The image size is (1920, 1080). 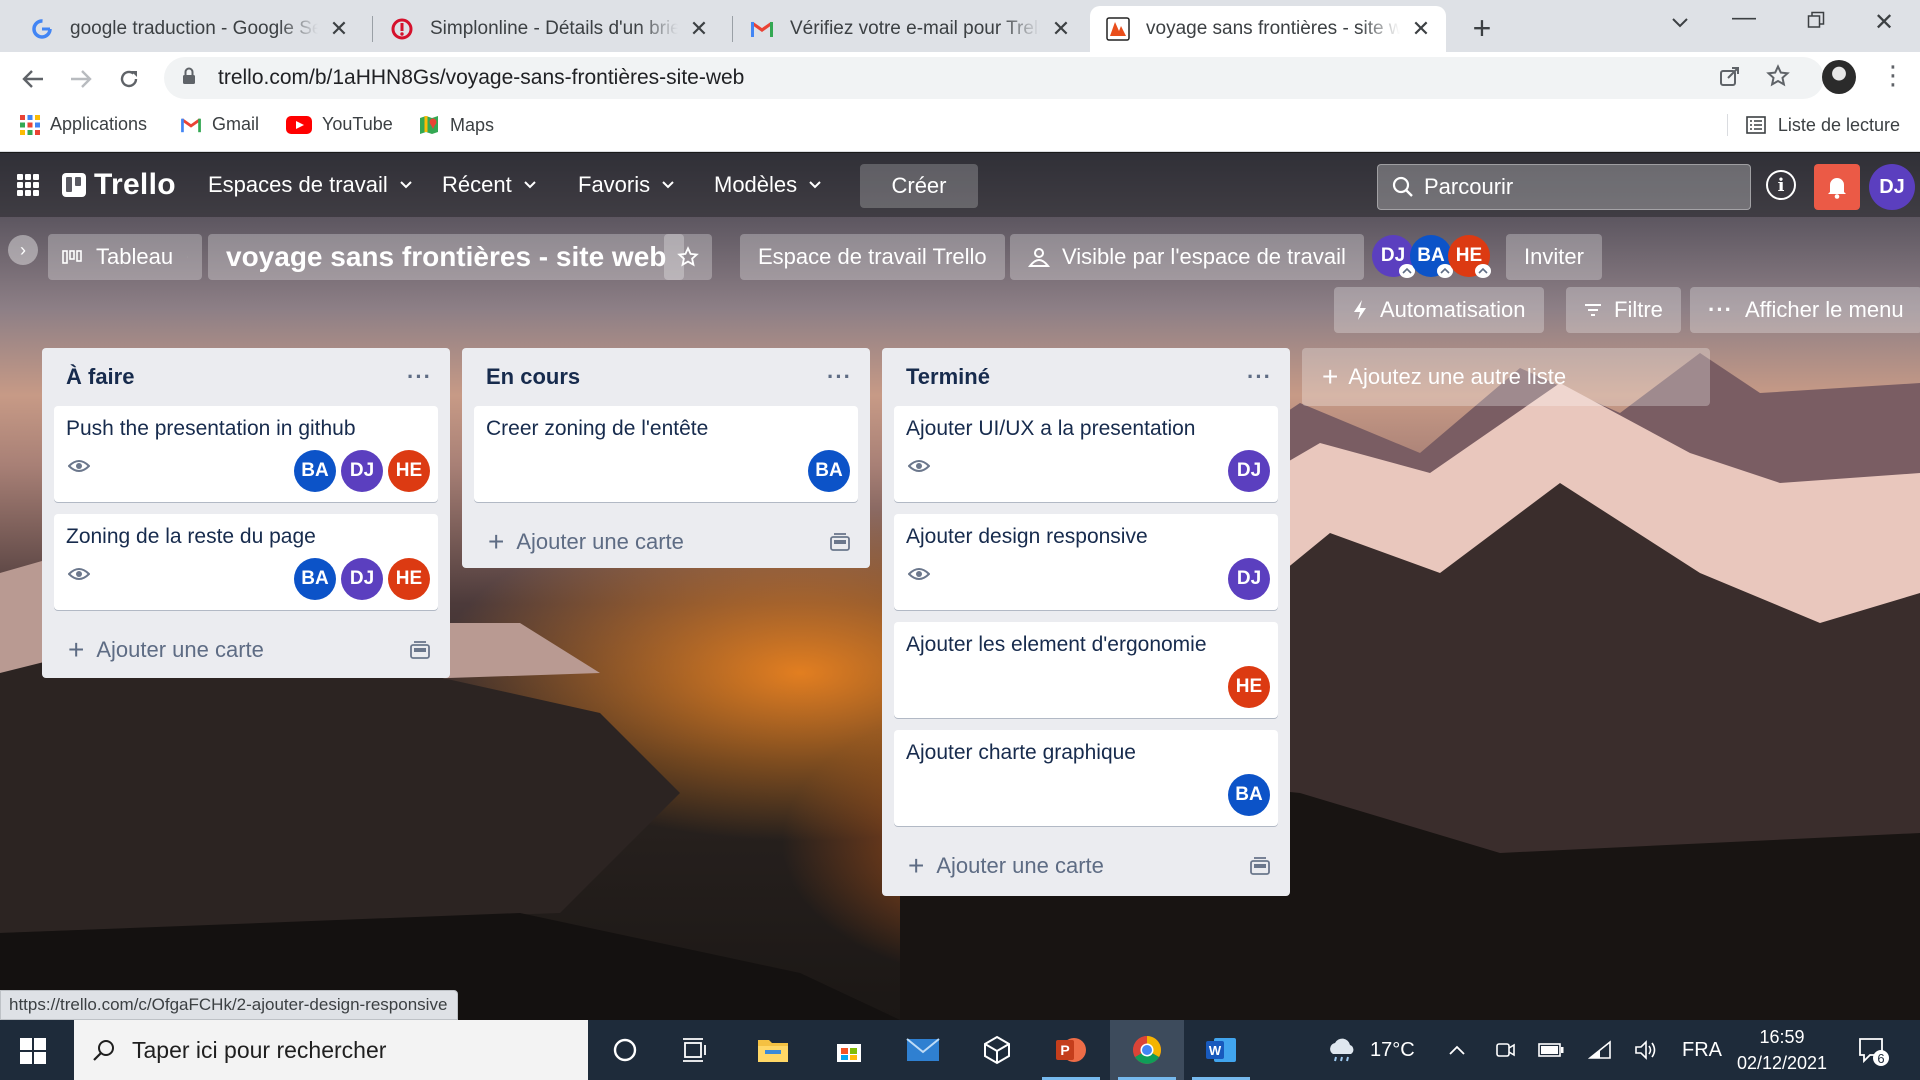 I want to click on app-switcher-icon, so click(x=28, y=185).